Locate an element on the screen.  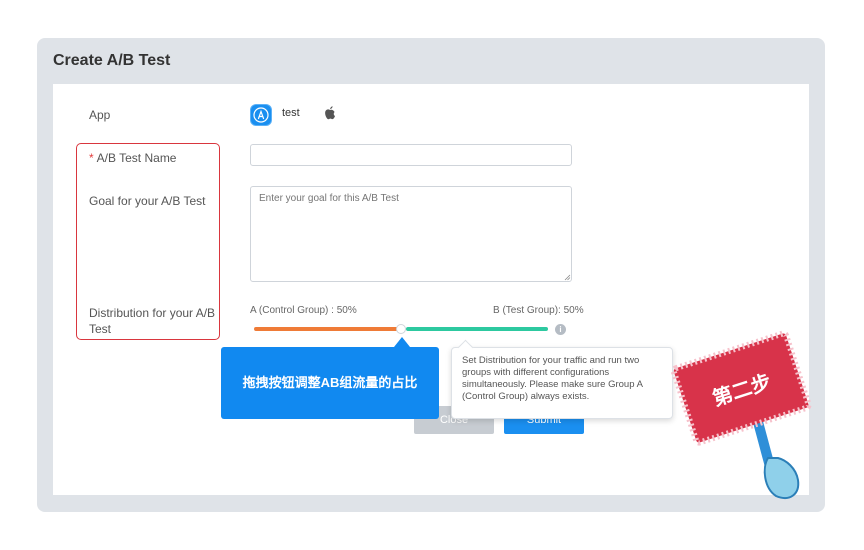
distribution-label: Distribution for your A/B Test is located at coordinates (152, 321).